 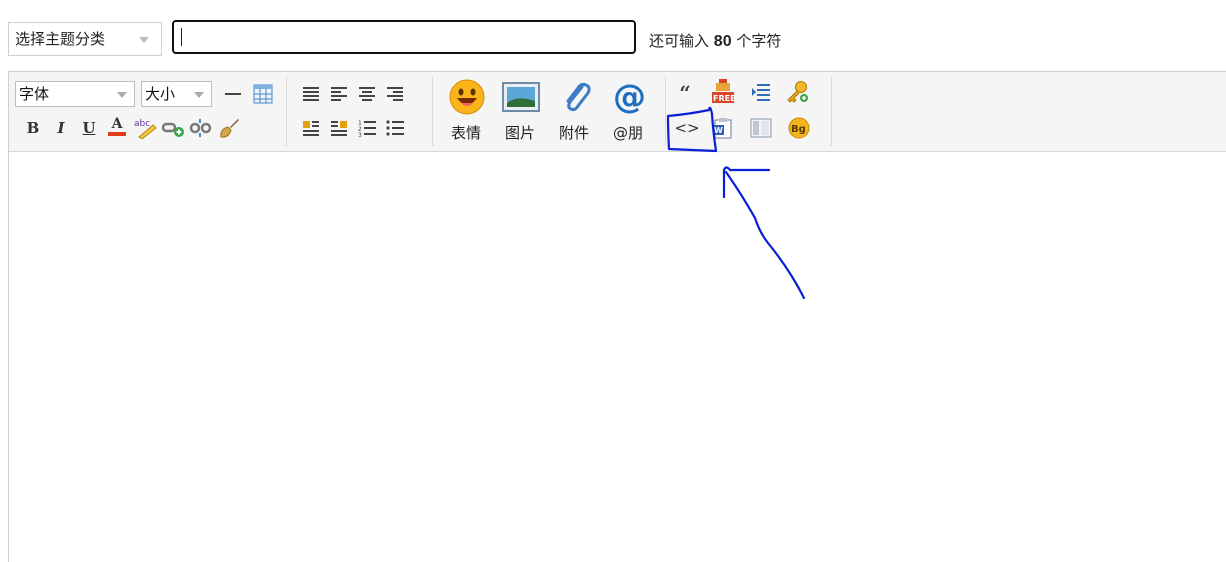 I want to click on underline-glyph: U, so click(x=89, y=128).